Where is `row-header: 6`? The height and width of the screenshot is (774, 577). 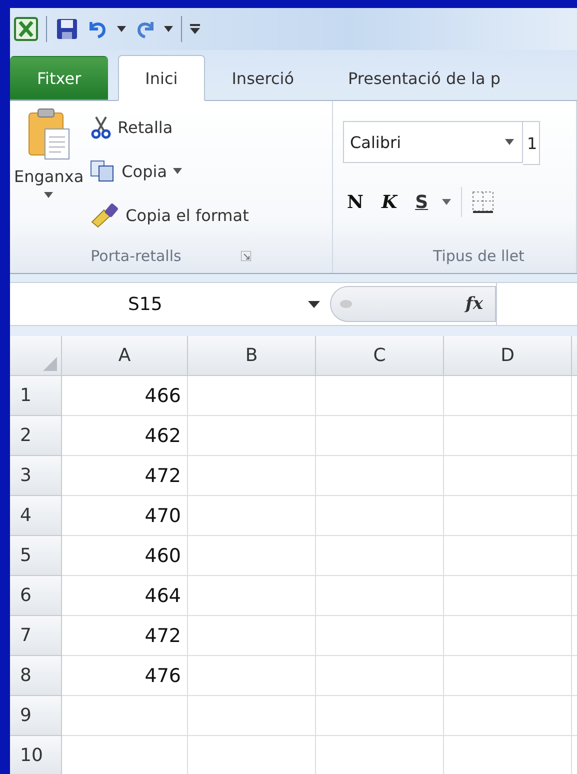 row-header: 6 is located at coordinates (36, 596).